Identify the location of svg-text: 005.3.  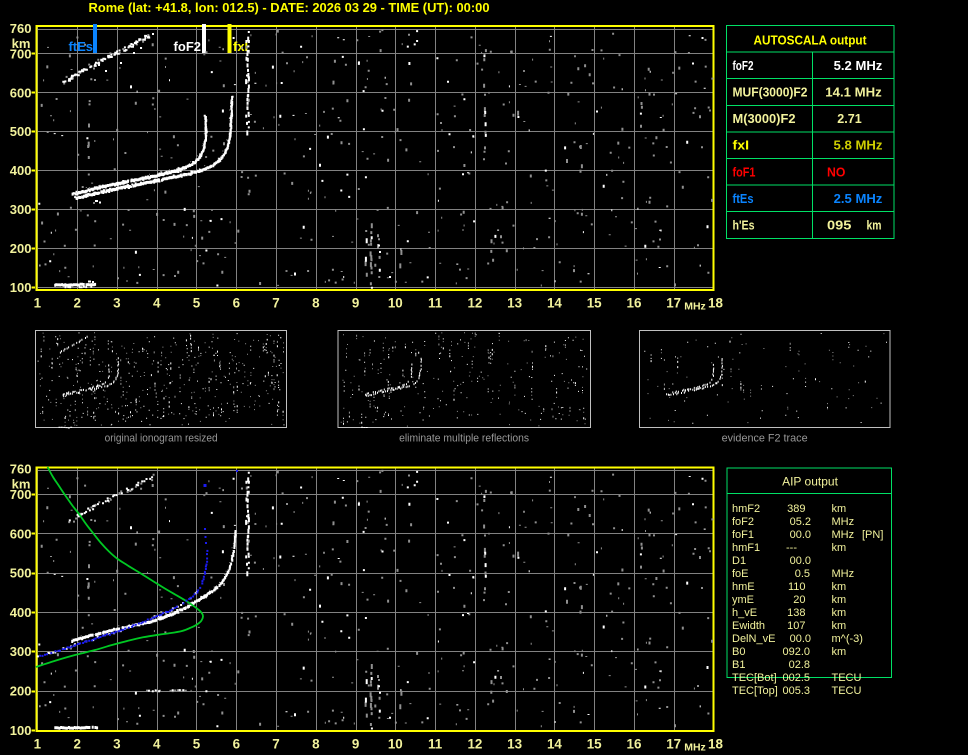
(796, 691).